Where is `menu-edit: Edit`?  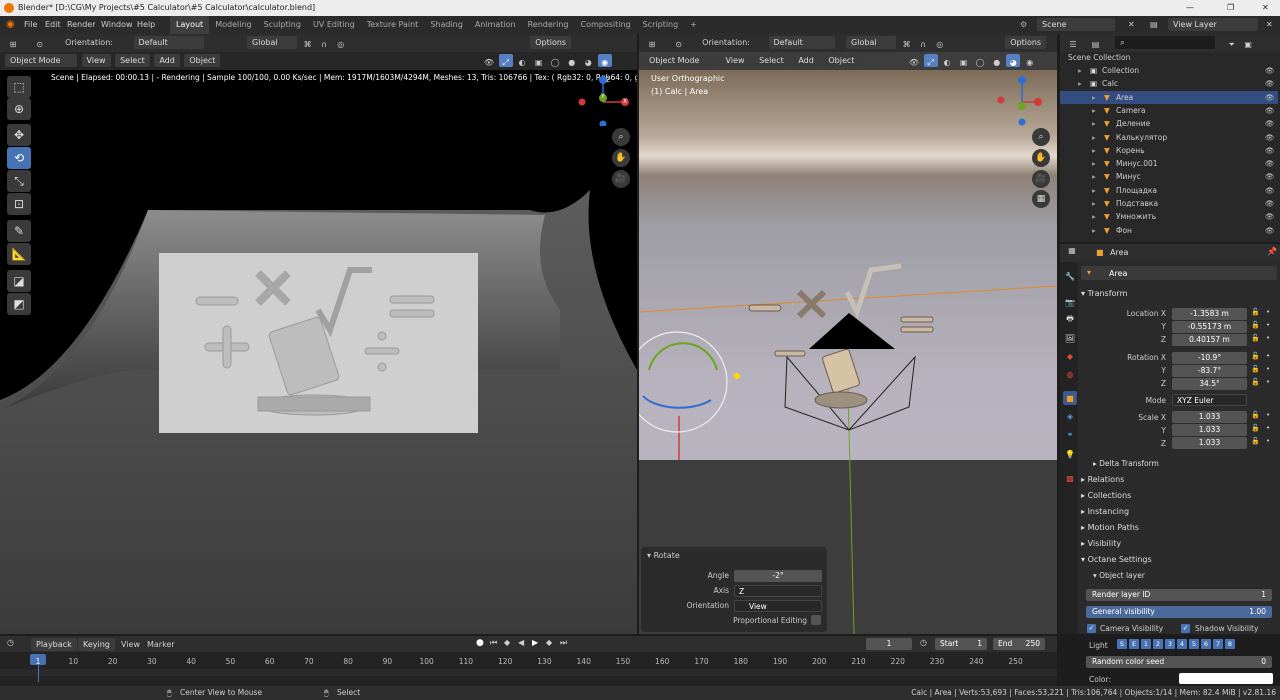
menu-edit: Edit is located at coordinates (53, 25).